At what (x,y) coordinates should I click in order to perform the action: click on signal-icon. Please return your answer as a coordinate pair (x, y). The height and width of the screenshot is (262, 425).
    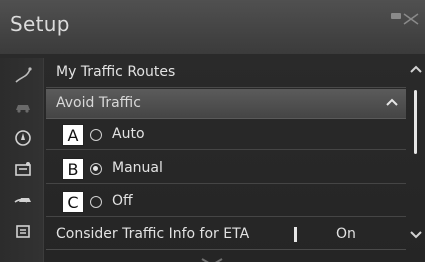
    Looking at the image, I should click on (411, 17).